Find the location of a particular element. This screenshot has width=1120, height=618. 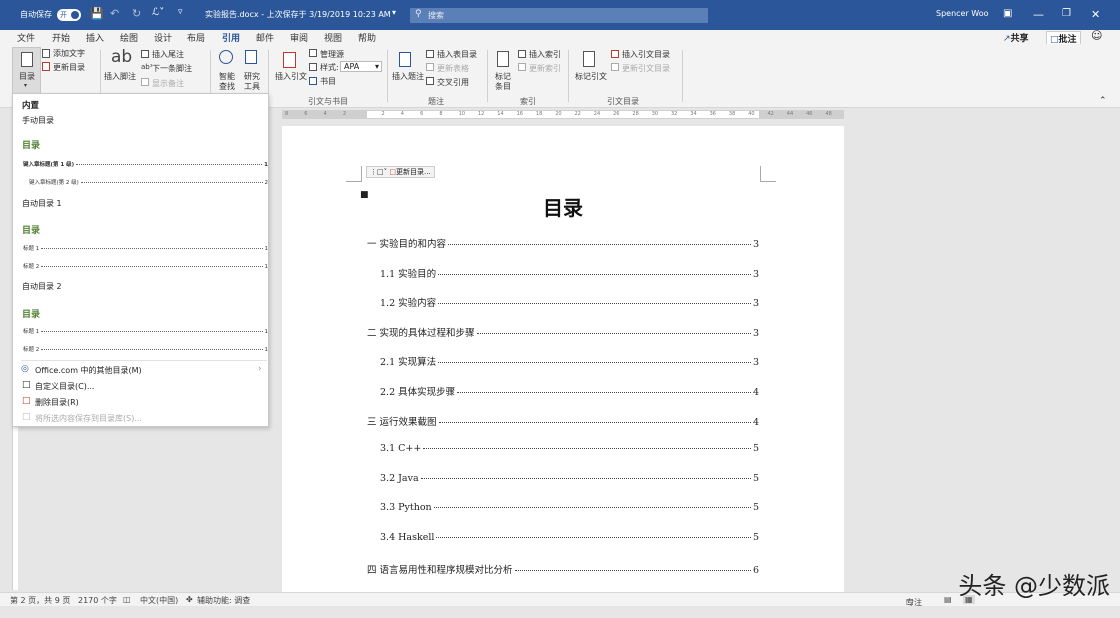

format-painter-icon: ℒ˅ is located at coordinates (158, 12).